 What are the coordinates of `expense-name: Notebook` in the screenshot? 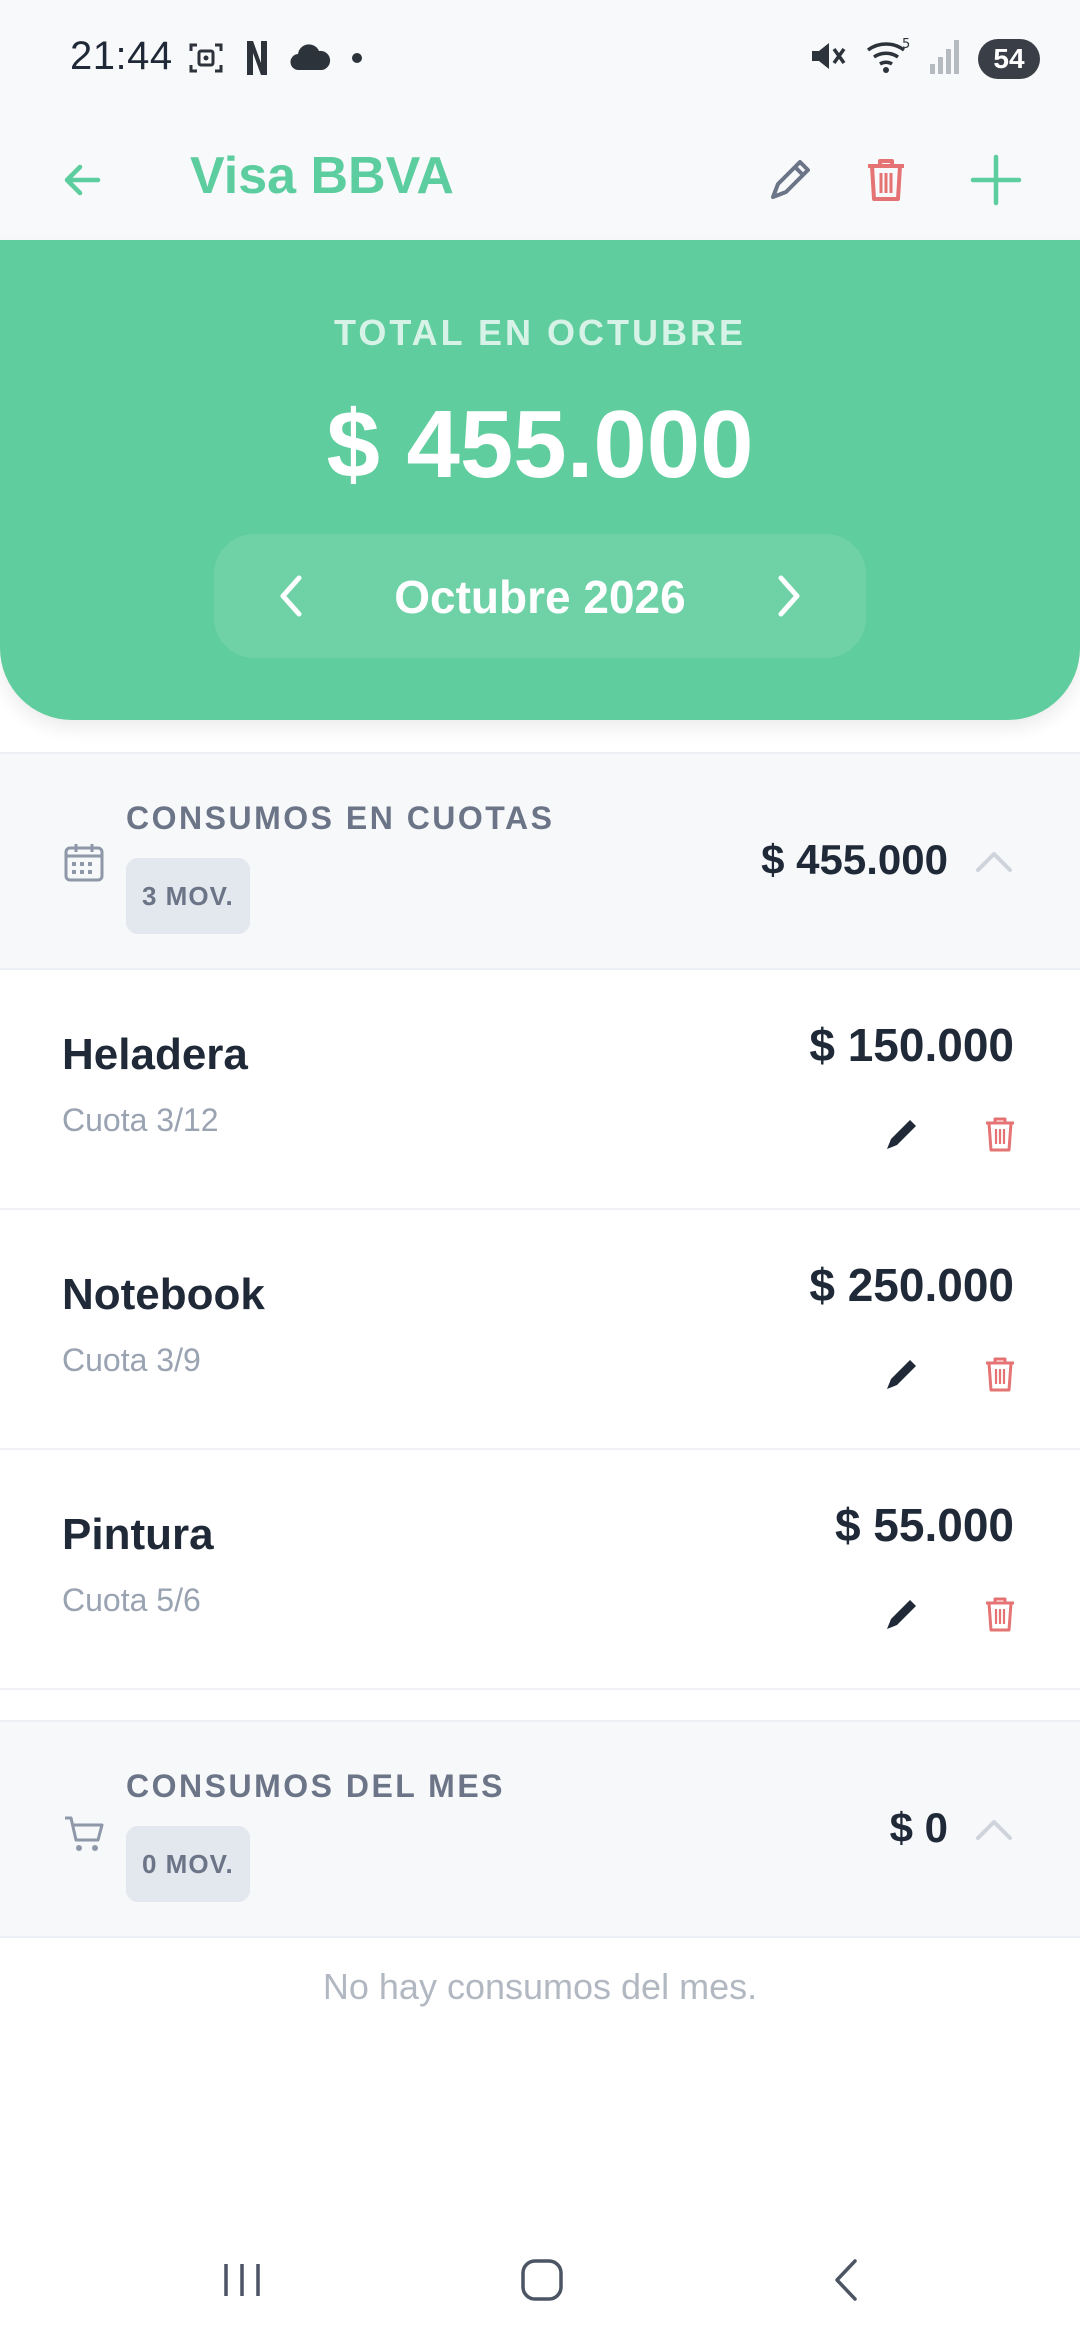 It's located at (163, 1294).